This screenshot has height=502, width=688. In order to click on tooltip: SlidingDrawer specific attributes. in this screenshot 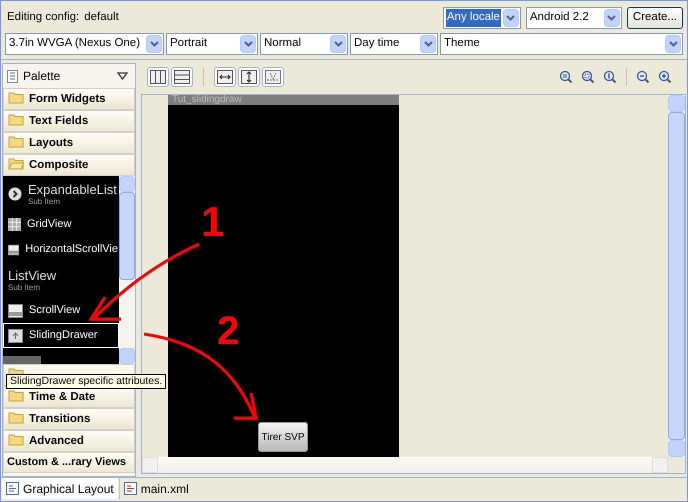, I will do `click(86, 381)`.